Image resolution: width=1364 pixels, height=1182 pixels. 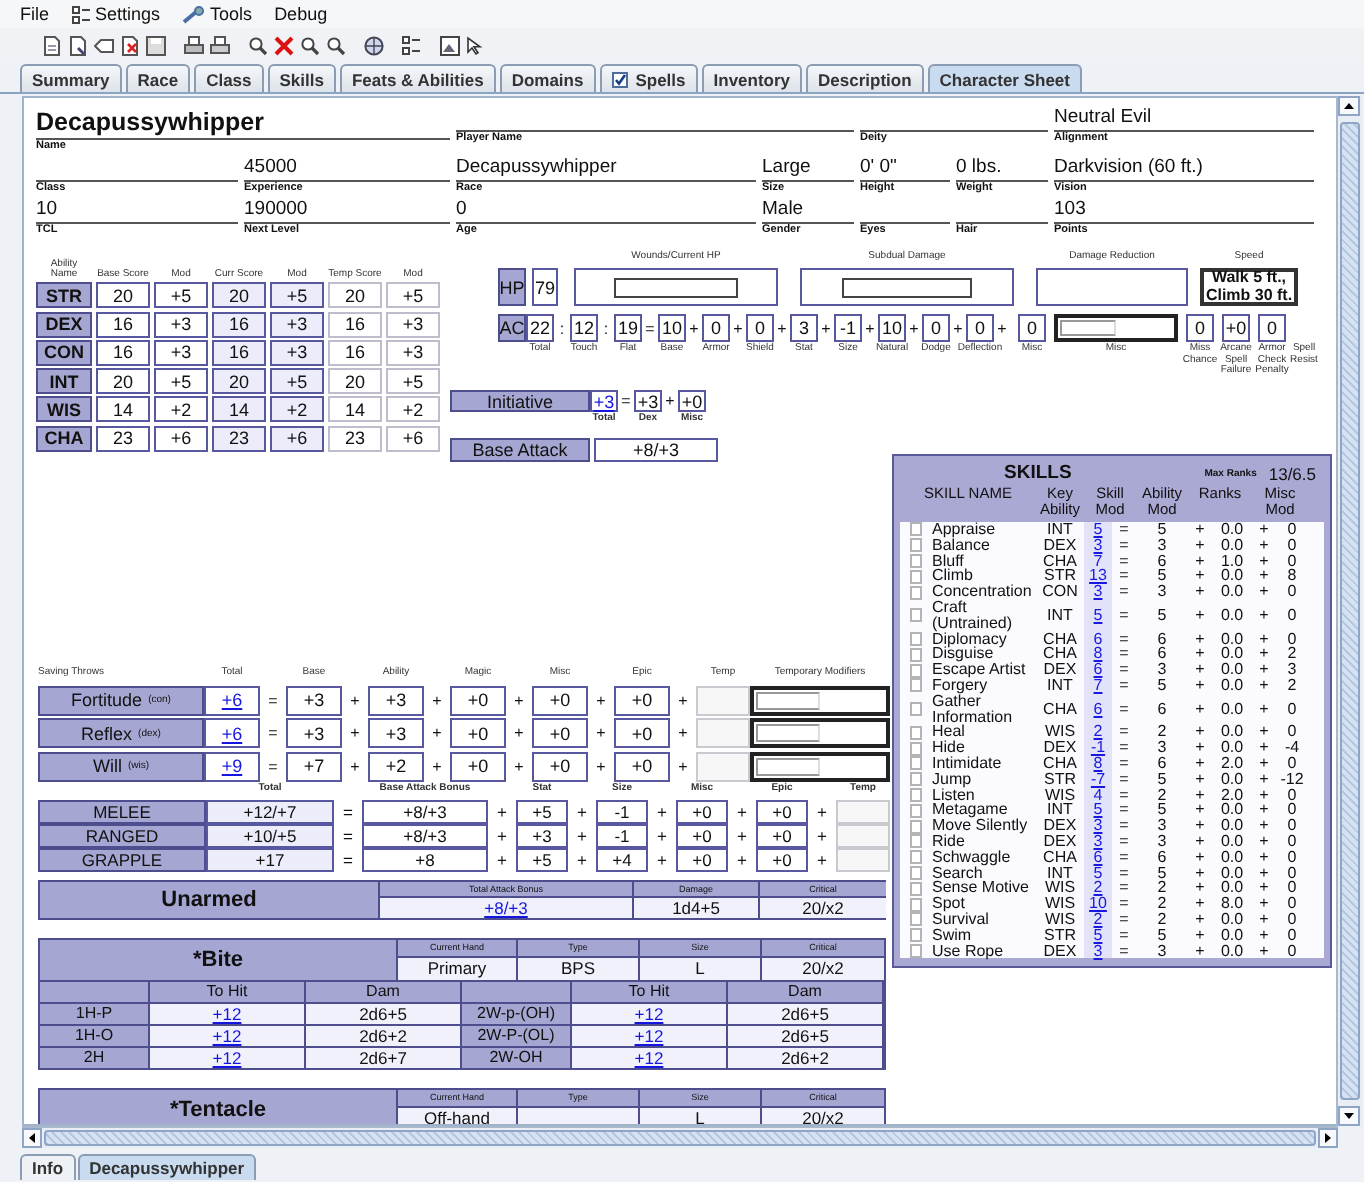 I want to click on tab: Feats & Abilities, so click(x=417, y=78).